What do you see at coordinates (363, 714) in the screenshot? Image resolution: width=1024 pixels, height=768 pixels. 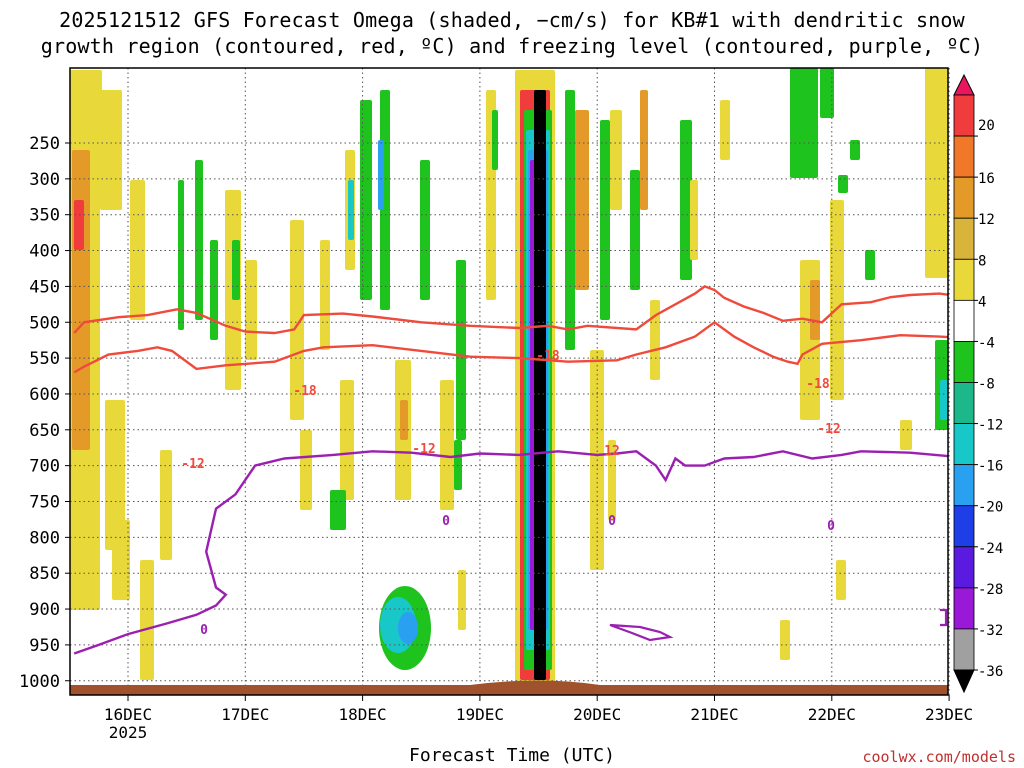 I see `x-tick-label: 18DEC` at bounding box center [363, 714].